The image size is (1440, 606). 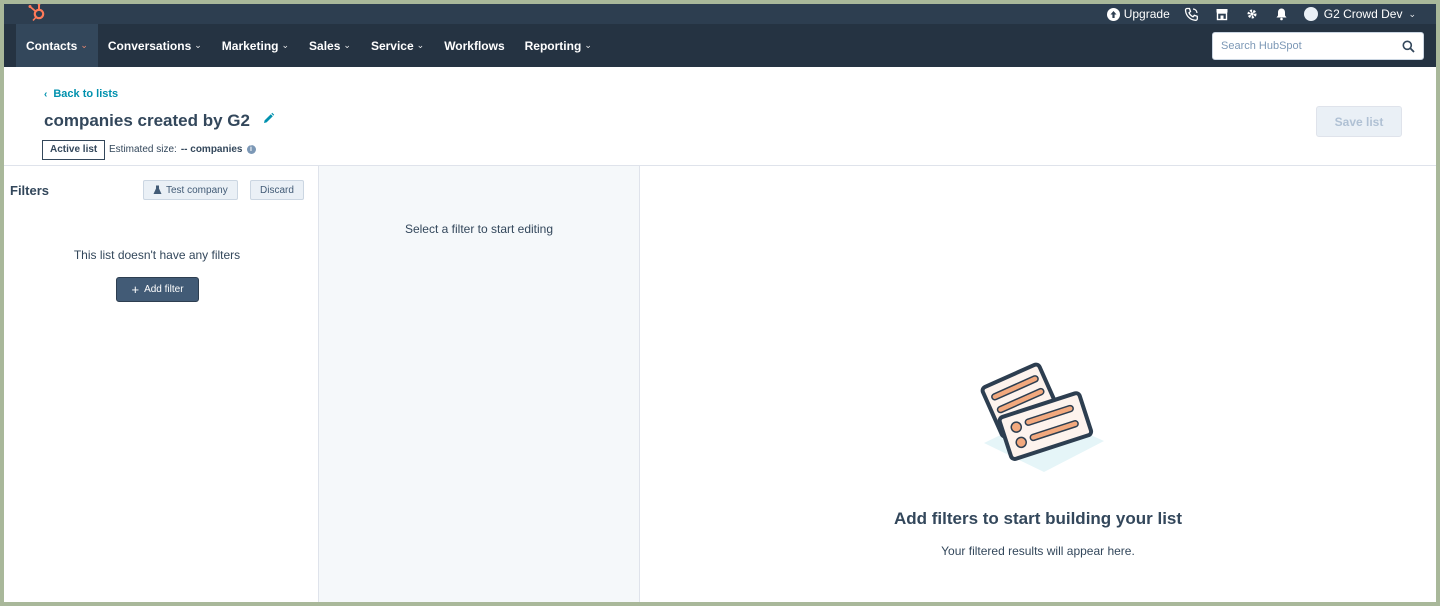 I want to click on nav-item-service: Service ⌄, so click(x=397, y=45).